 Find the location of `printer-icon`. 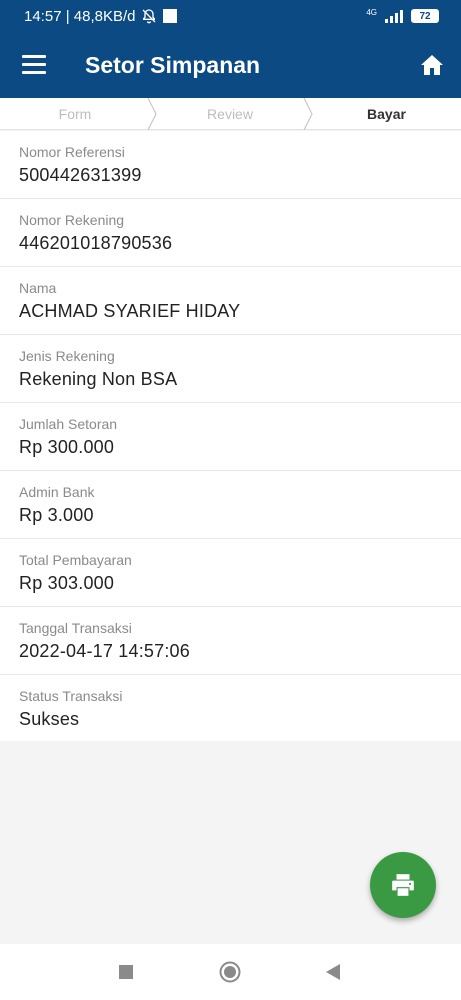

printer-icon is located at coordinates (403, 885).